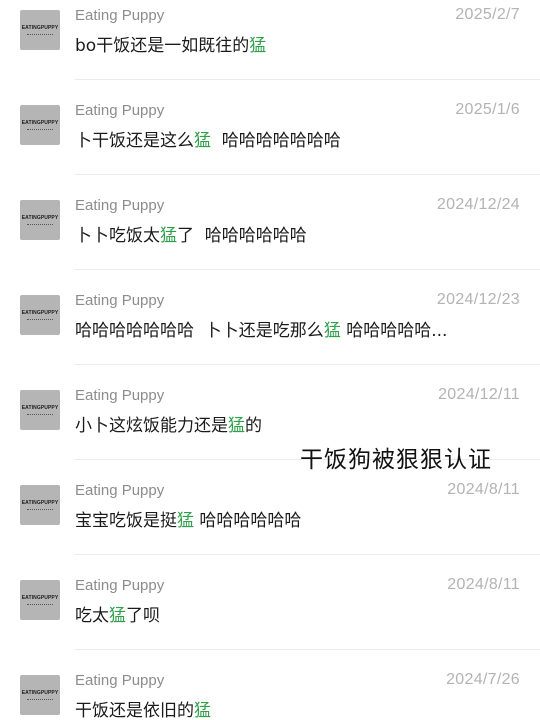 The image size is (540, 720). I want to click on comment-text-segment: 干饭还是依旧的, so click(134, 710).